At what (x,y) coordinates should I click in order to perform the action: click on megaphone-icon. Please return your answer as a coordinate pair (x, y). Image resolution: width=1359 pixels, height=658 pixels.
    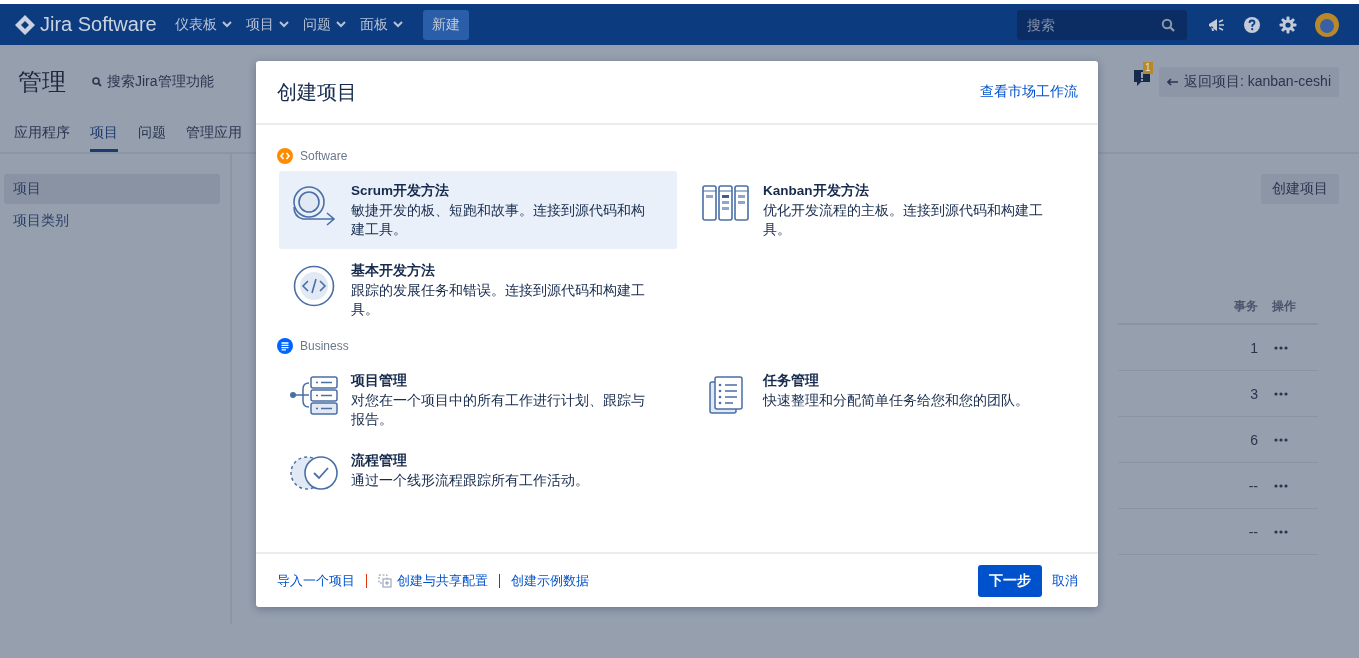
    Looking at the image, I should click on (1216, 24).